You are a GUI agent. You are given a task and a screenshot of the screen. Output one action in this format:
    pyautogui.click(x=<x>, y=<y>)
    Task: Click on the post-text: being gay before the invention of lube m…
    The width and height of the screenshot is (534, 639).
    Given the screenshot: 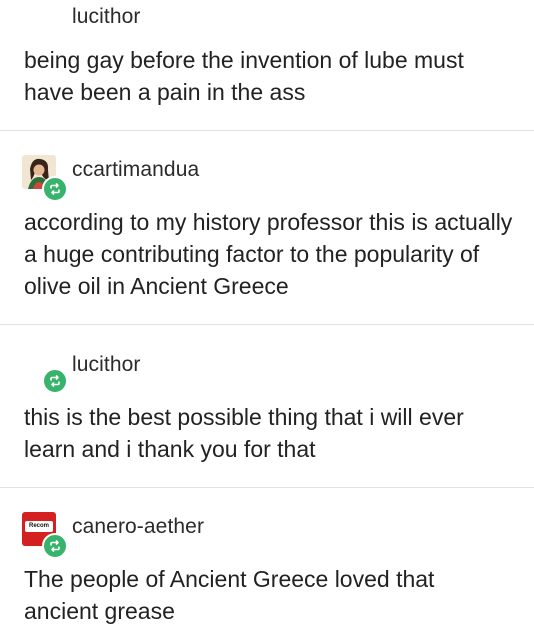 What is the action you would take?
    pyautogui.click(x=244, y=76)
    